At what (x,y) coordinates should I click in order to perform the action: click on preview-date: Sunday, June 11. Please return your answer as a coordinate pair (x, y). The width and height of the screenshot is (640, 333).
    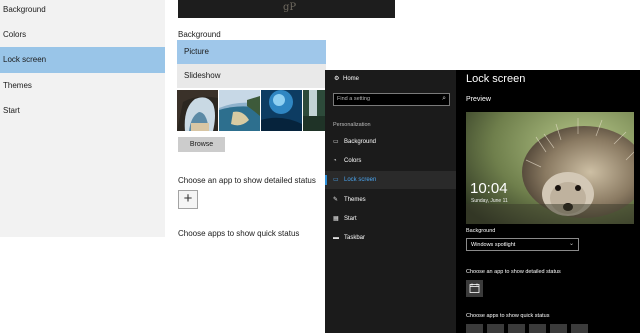
    Looking at the image, I should click on (489, 201).